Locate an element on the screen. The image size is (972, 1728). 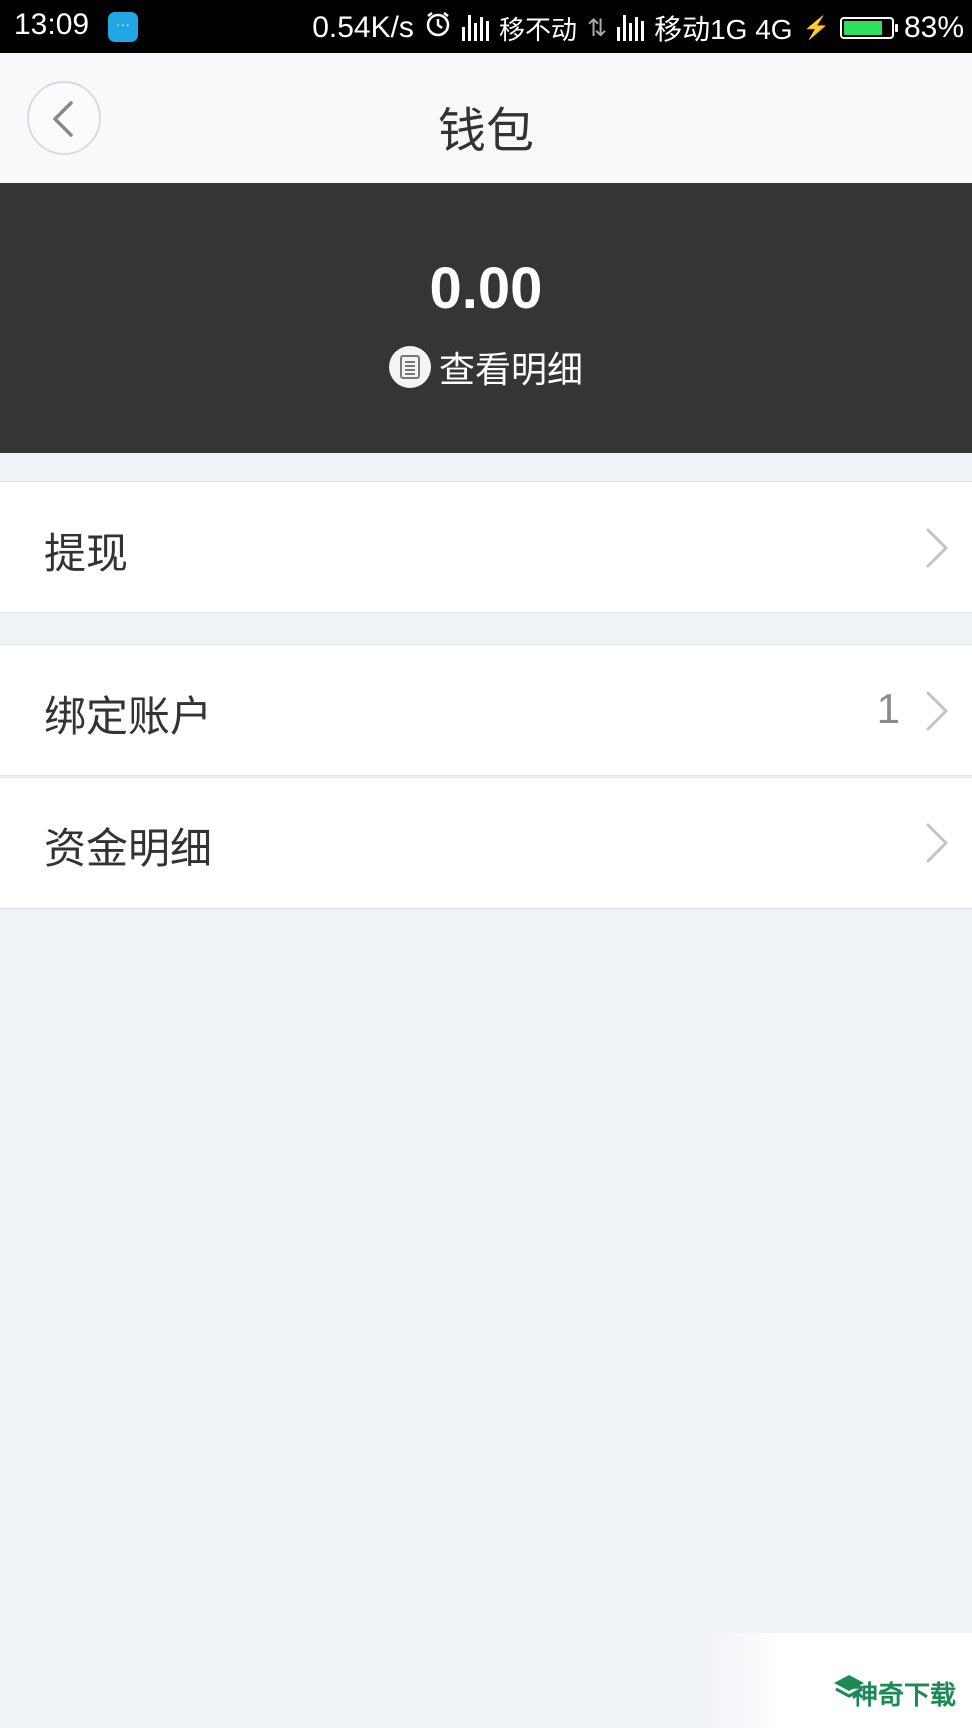
menu-item-fund-details: 资金明细 is located at coordinates (486, 843).